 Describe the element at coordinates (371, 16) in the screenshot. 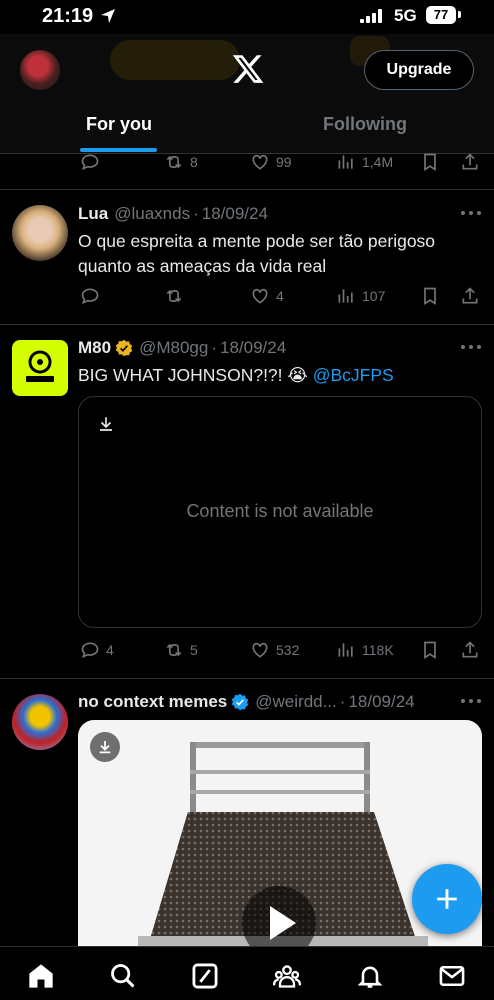

I see `signal-bars-icon` at that location.